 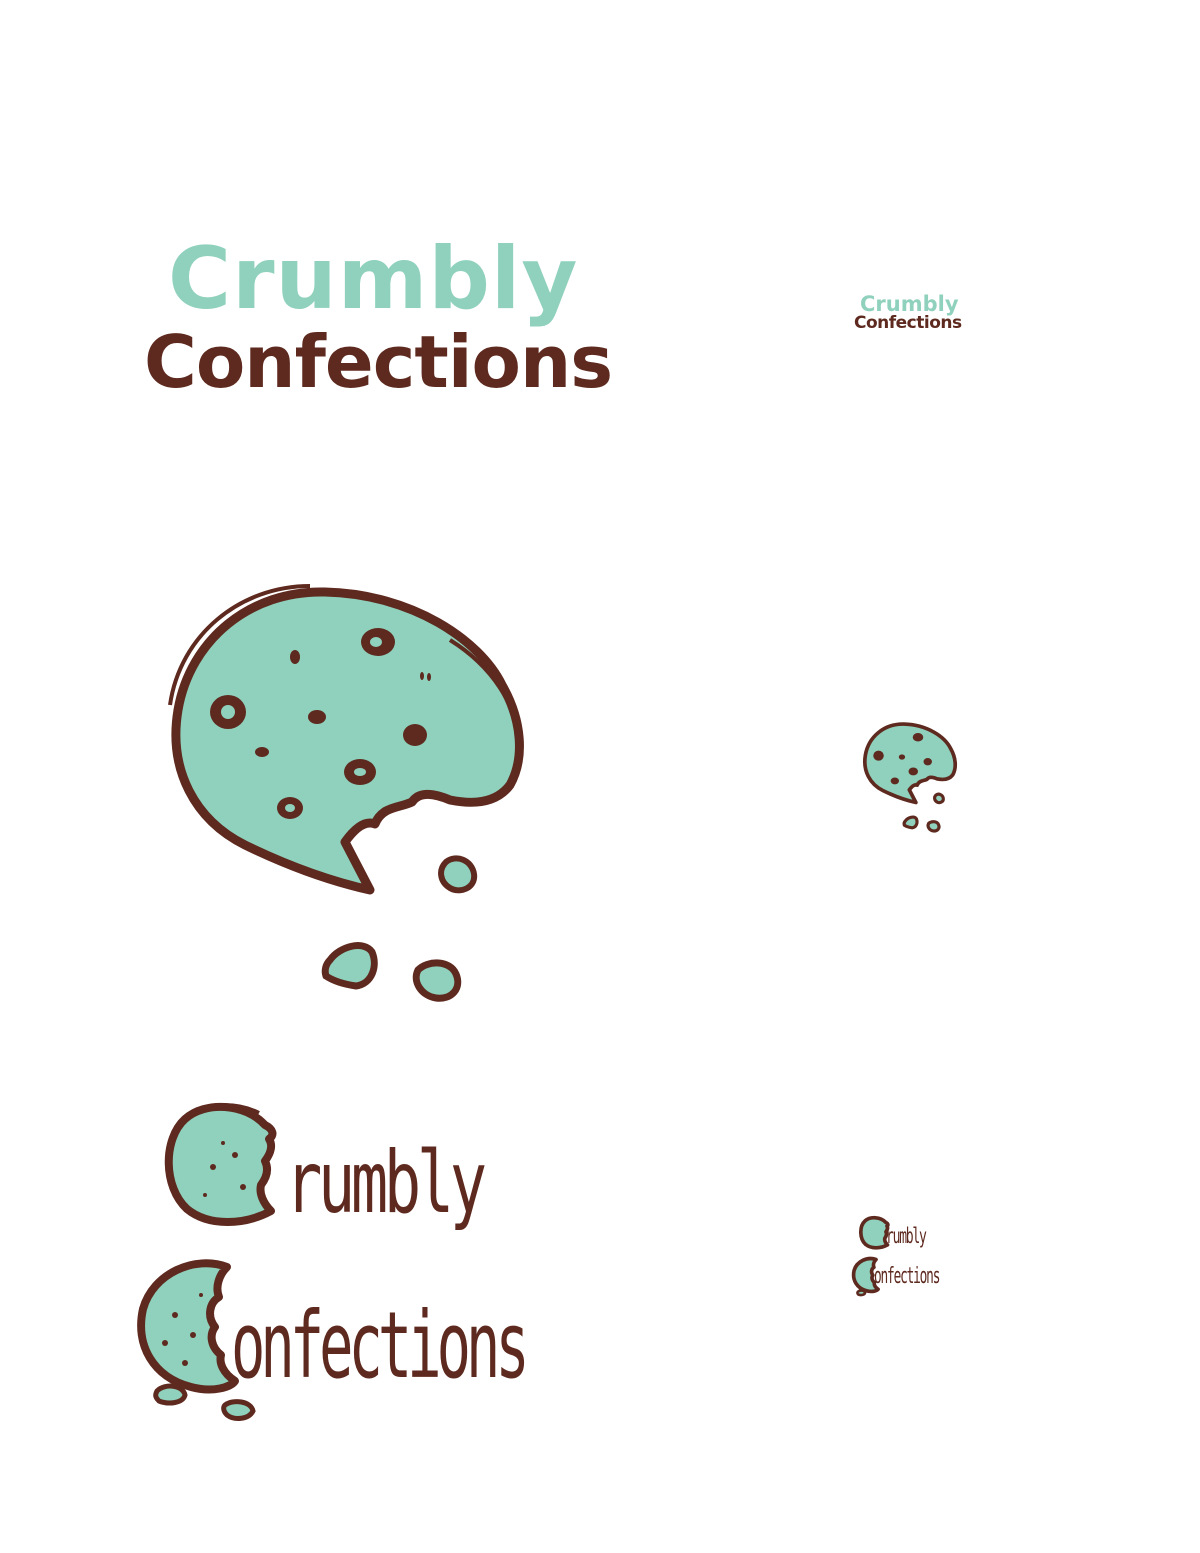 What do you see at coordinates (378, 362) in the screenshot?
I see `brand-line2: Confections` at bounding box center [378, 362].